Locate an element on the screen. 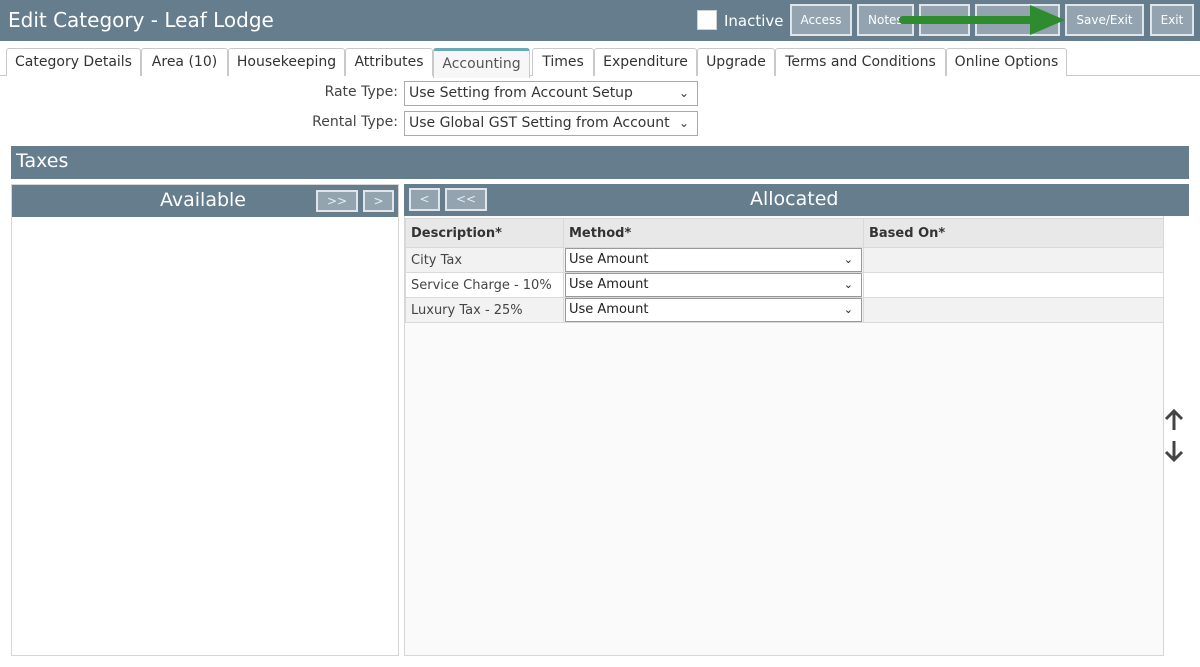 Image resolution: width=1200 pixels, height=667 pixels. tab-attributes: Attributes is located at coordinates (389, 62).